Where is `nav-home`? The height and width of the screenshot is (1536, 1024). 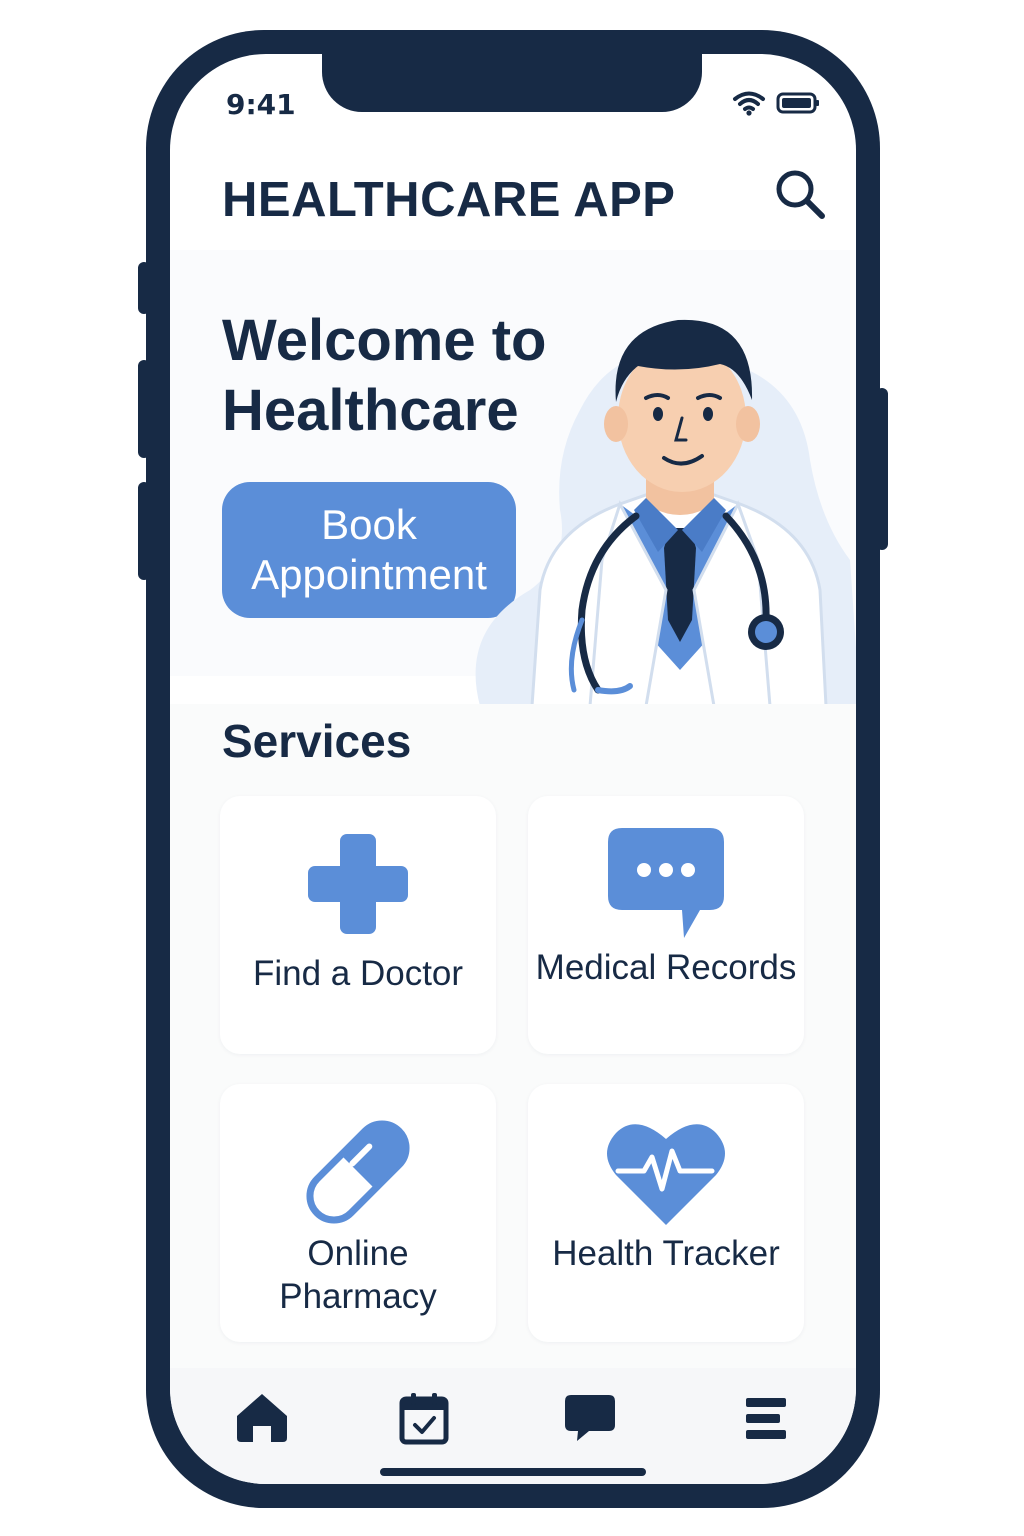 nav-home is located at coordinates (262, 1420).